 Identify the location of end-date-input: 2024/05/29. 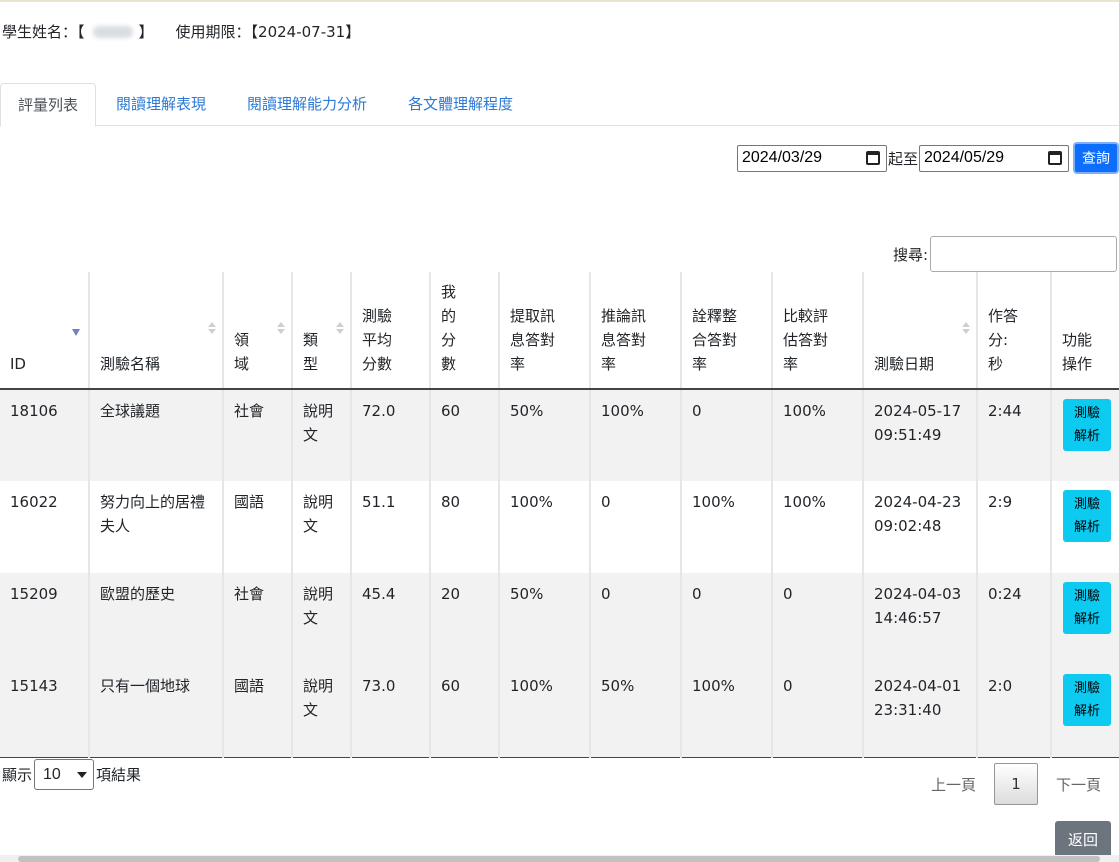
(994, 158).